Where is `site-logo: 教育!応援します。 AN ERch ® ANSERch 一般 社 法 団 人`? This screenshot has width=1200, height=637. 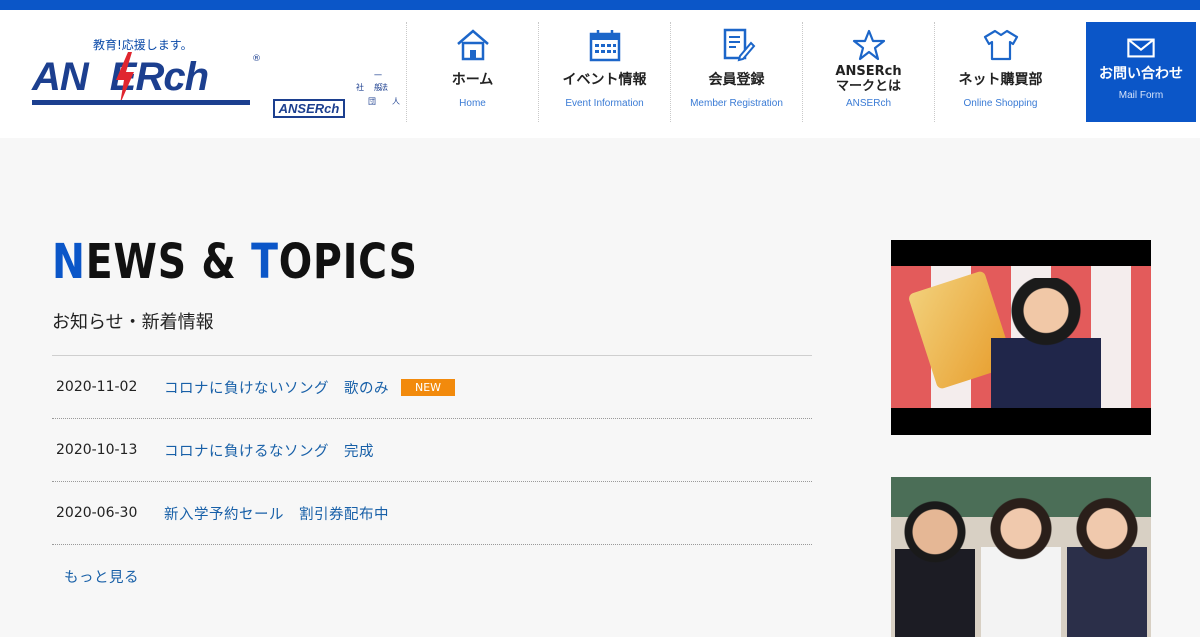
site-logo: 教育!応援します。 AN ERch ® ANSERch 一般 社 法 団 人 is located at coordinates (215, 77).